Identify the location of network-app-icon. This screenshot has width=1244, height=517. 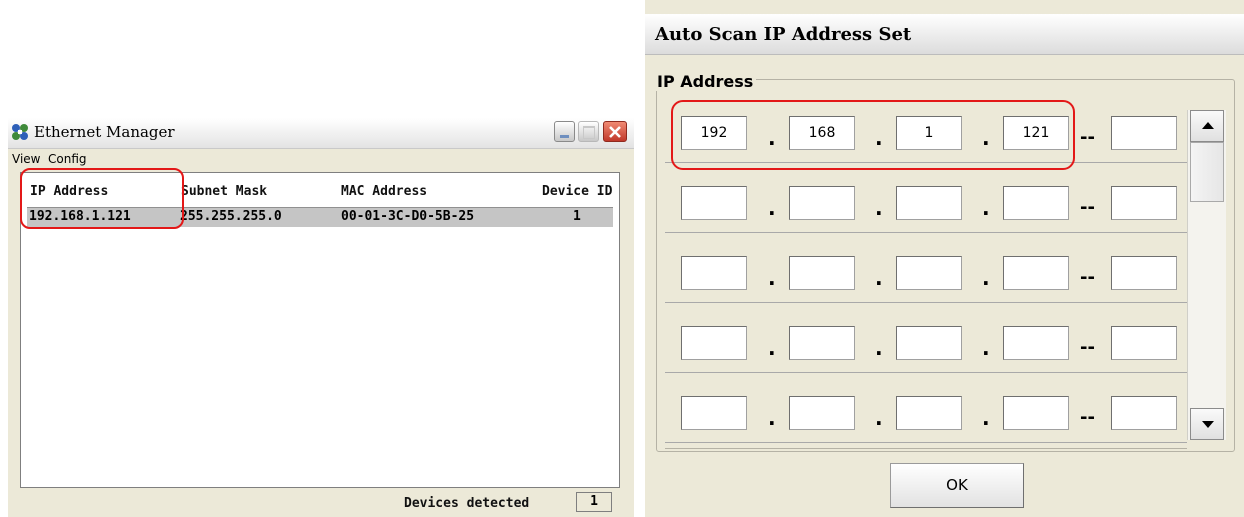
(20, 132).